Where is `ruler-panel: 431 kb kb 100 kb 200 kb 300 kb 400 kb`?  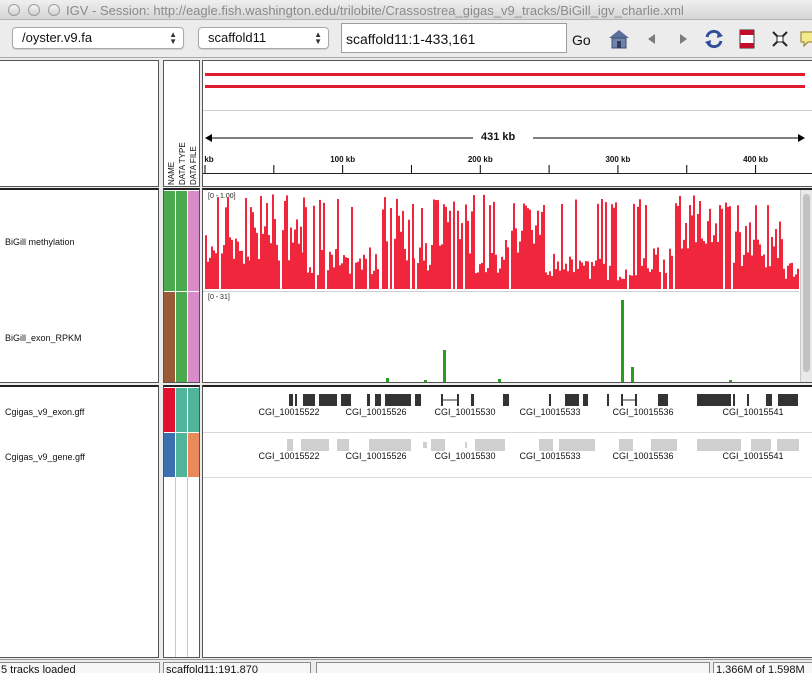 ruler-panel: 431 kb kb 100 kb 200 kb 300 kb 400 kb is located at coordinates (507, 123).